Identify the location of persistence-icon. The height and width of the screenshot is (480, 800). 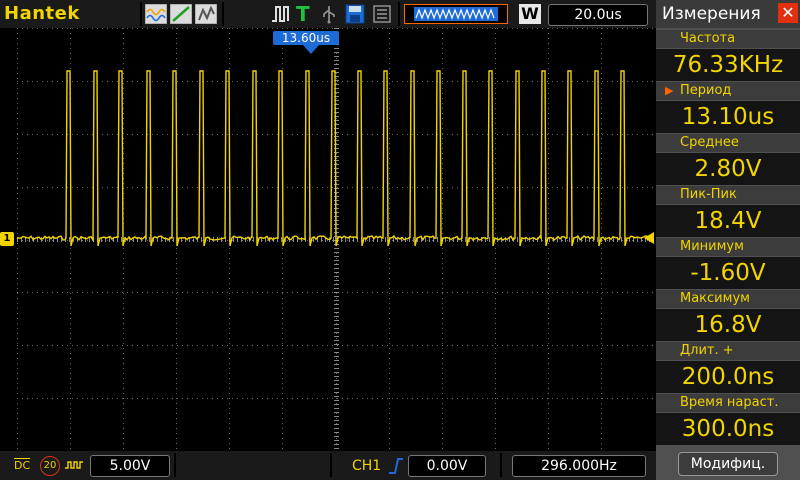
(206, 14).